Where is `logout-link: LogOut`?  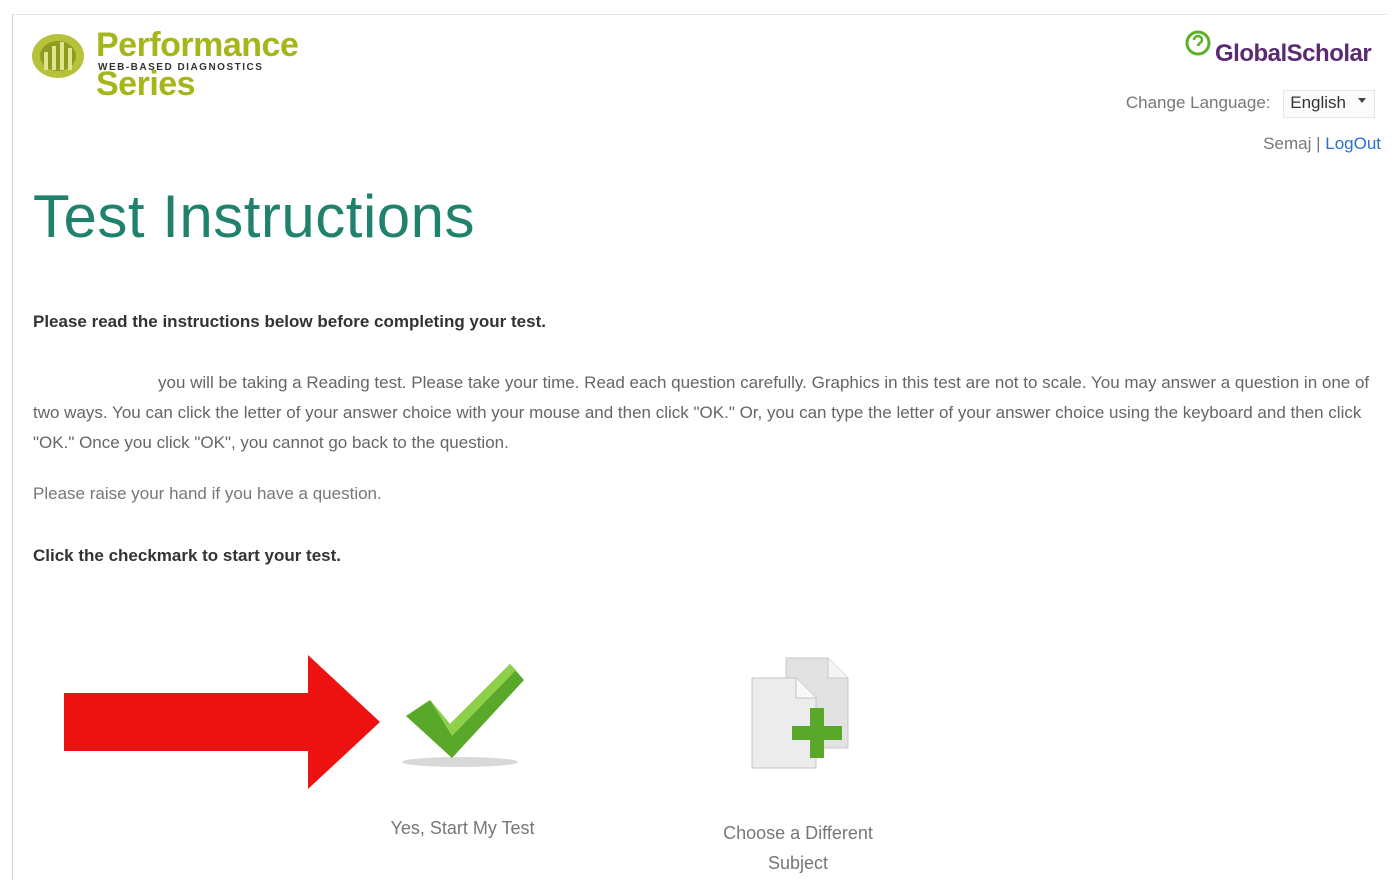 logout-link: LogOut is located at coordinates (1353, 143).